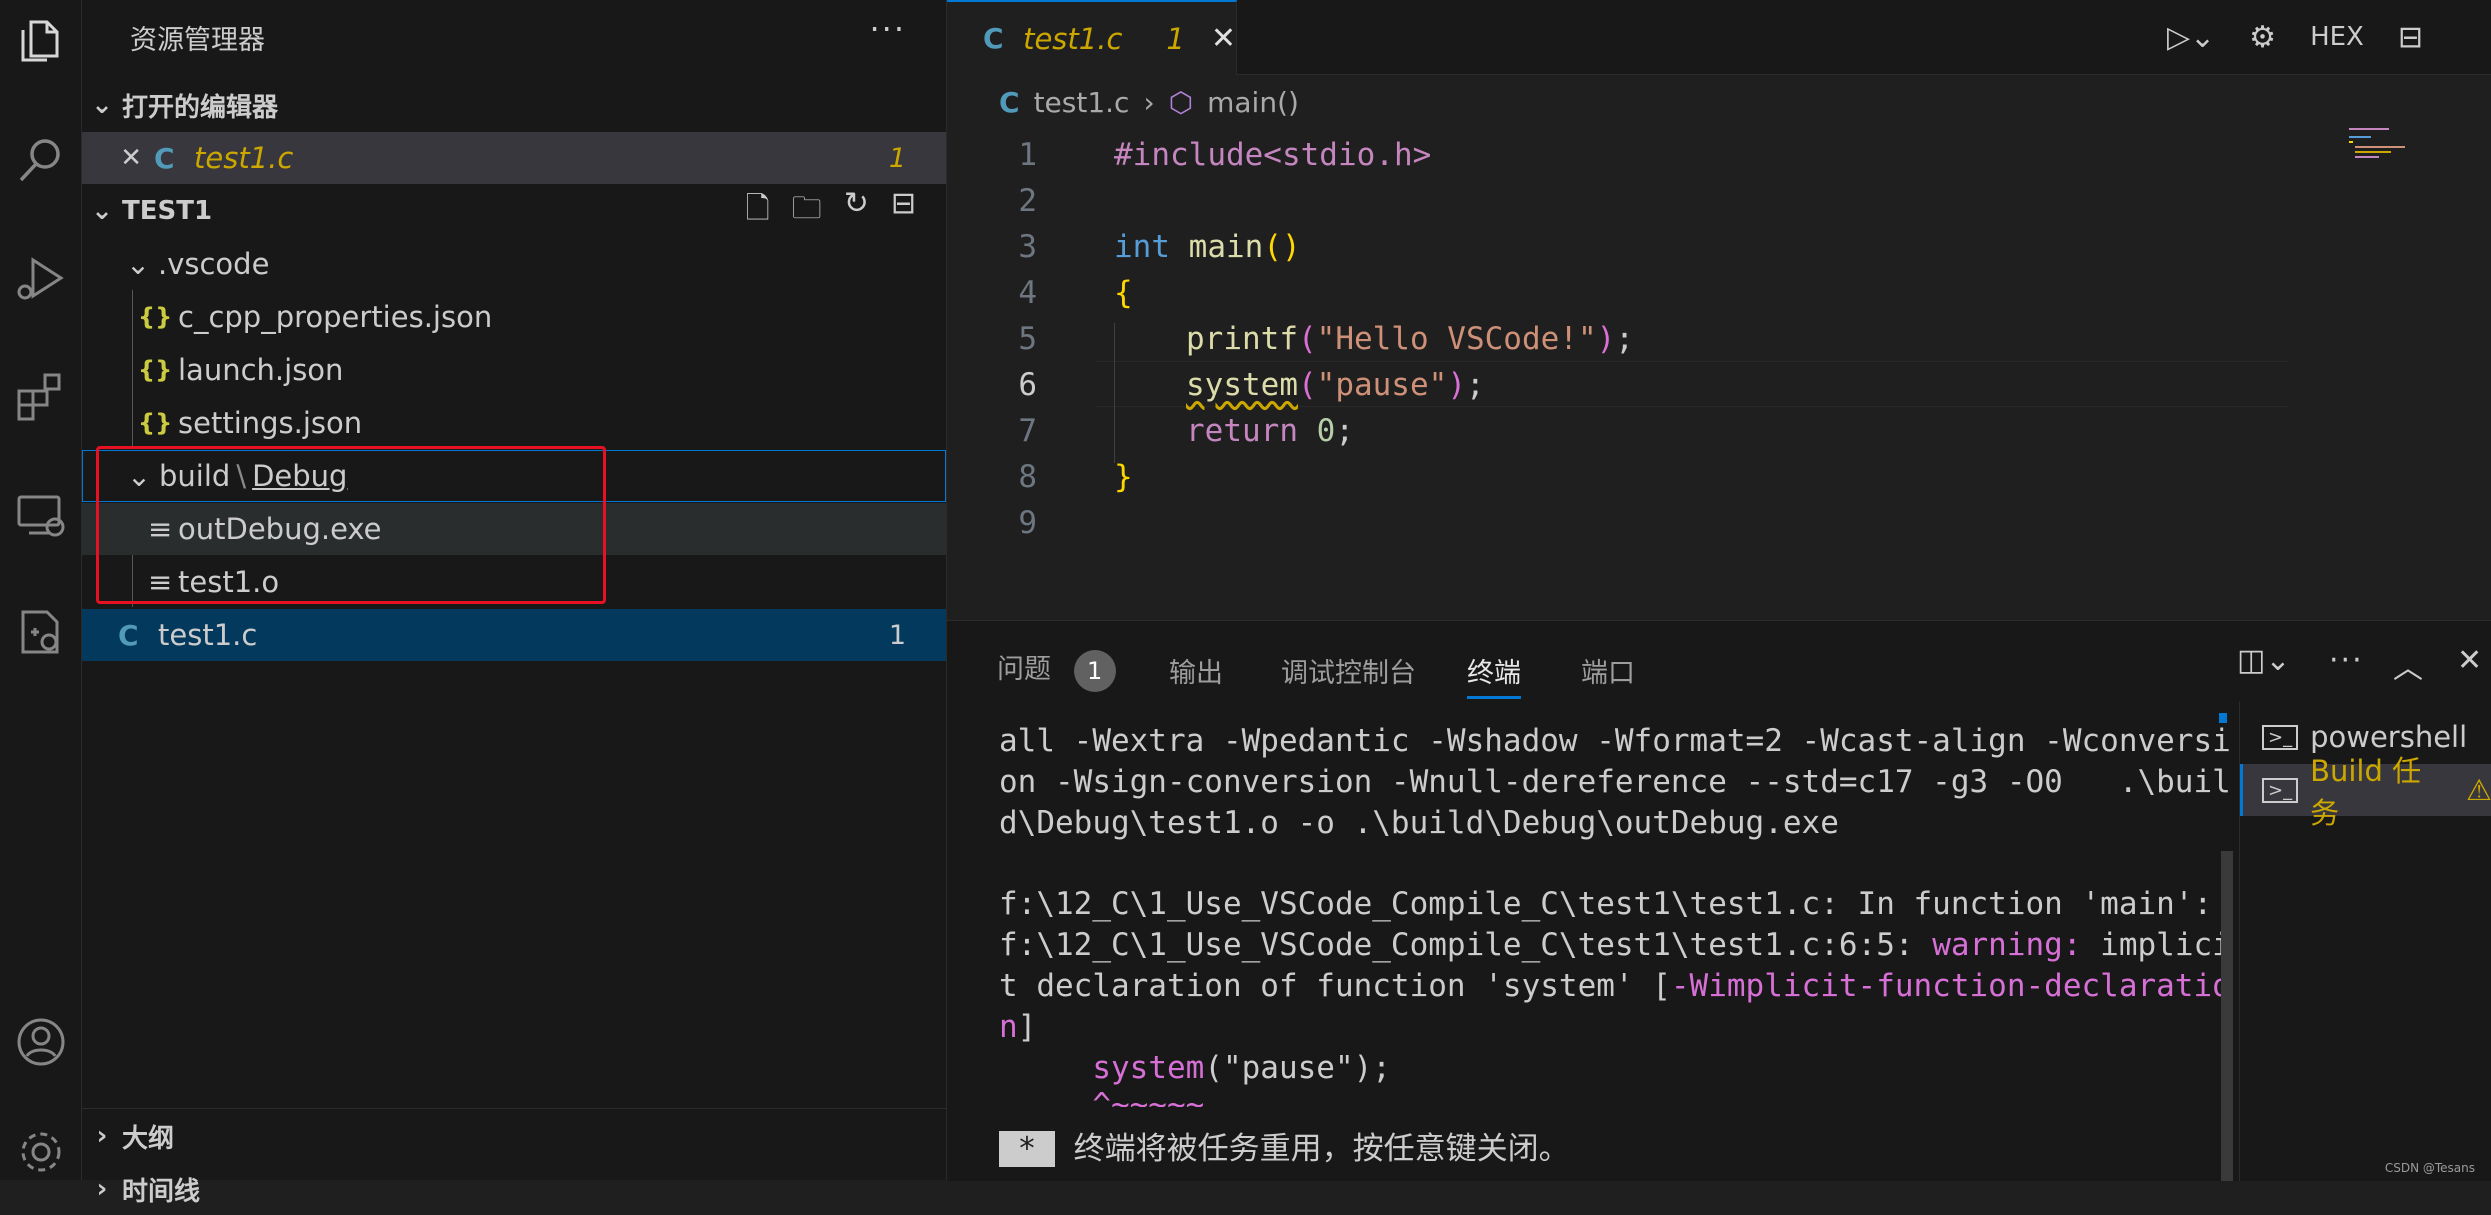 This screenshot has height=1215, width=2491. I want to click on code-line: printf("Hello VSCode!");, so click(1410, 339).